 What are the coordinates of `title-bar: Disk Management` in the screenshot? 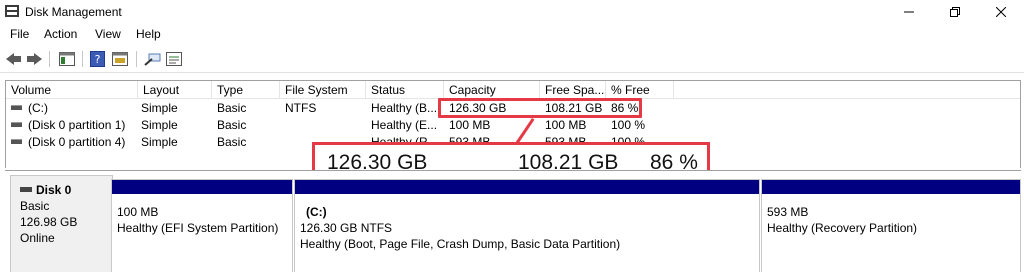 It's located at (512, 12).